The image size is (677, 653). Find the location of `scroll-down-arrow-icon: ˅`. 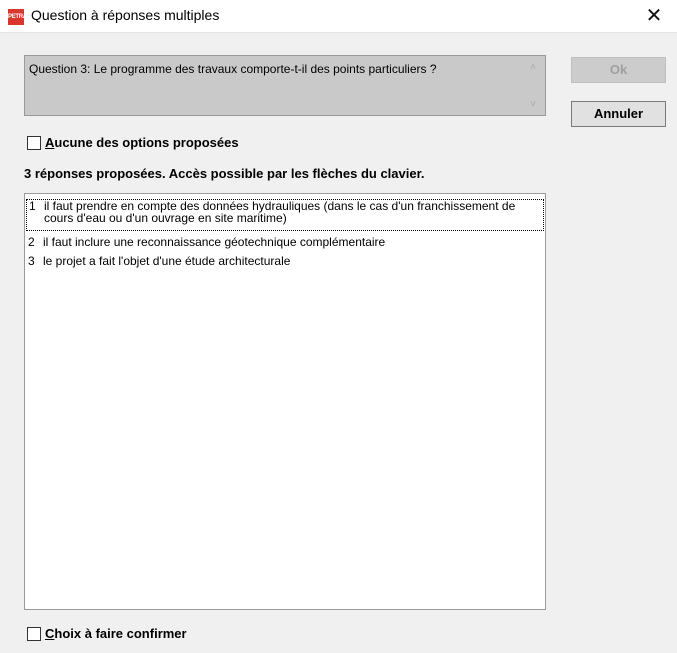

scroll-down-arrow-icon: ˅ is located at coordinates (533, 105).